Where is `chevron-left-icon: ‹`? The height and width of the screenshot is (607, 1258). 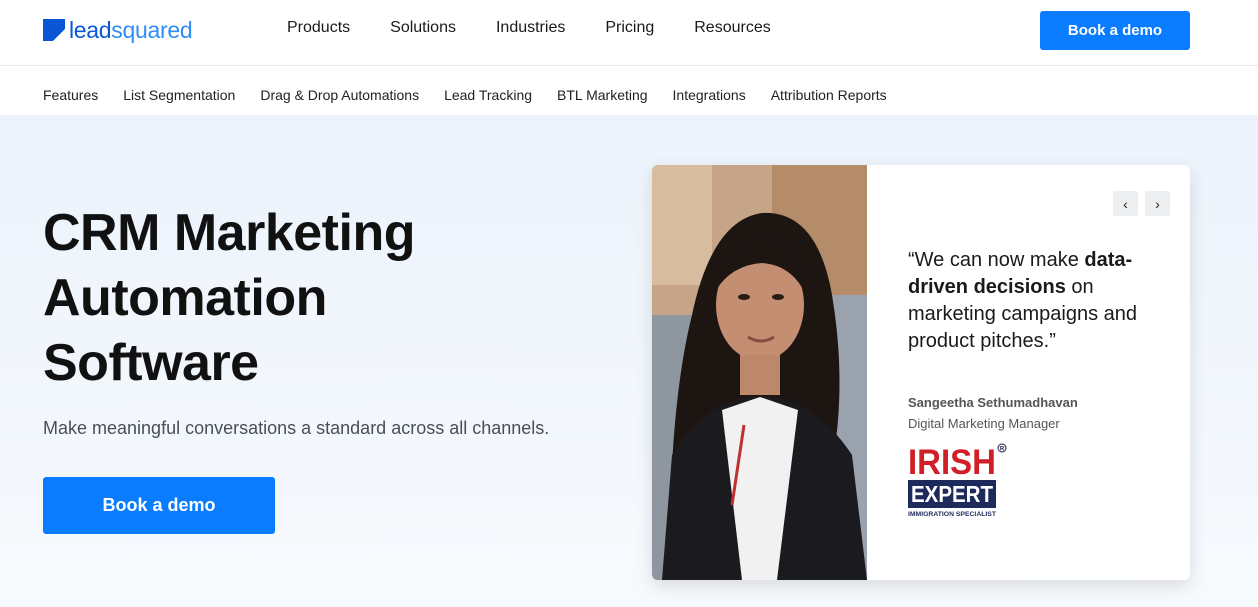
chevron-left-icon: ‹ is located at coordinates (1125, 203).